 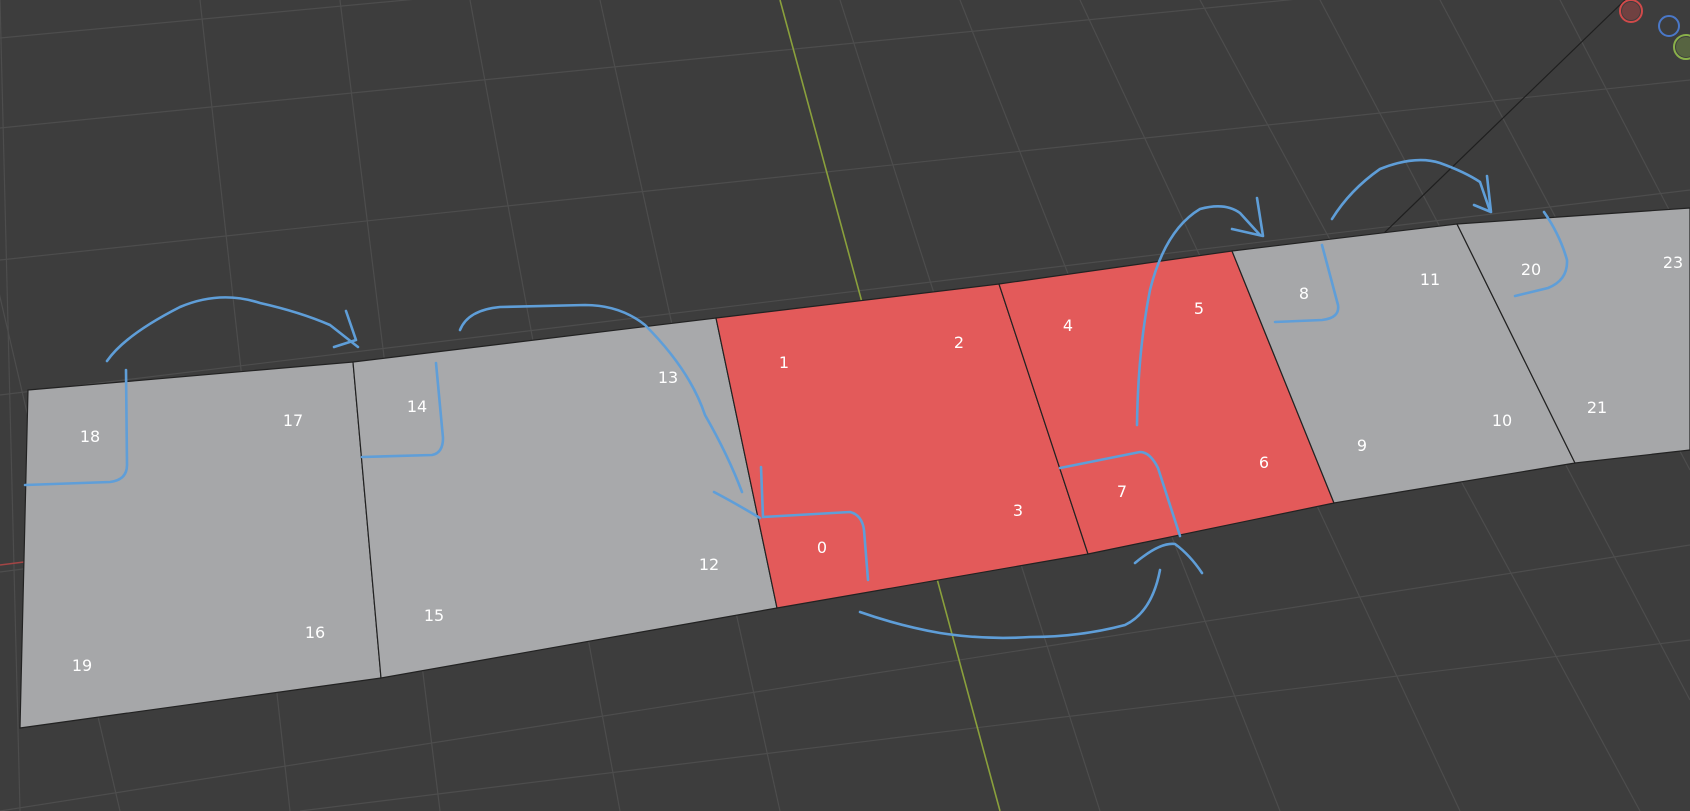 I want to click on vertex-label-11: 11, so click(x=1430, y=279).